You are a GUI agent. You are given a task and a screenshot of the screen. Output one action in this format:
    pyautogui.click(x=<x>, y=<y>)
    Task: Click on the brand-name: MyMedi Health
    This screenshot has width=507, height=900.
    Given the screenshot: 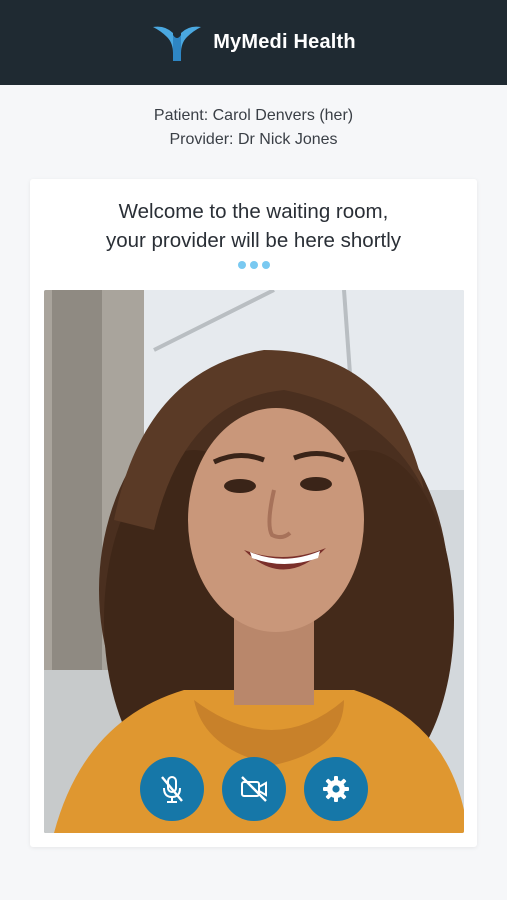 What is the action you would take?
    pyautogui.click(x=284, y=42)
    